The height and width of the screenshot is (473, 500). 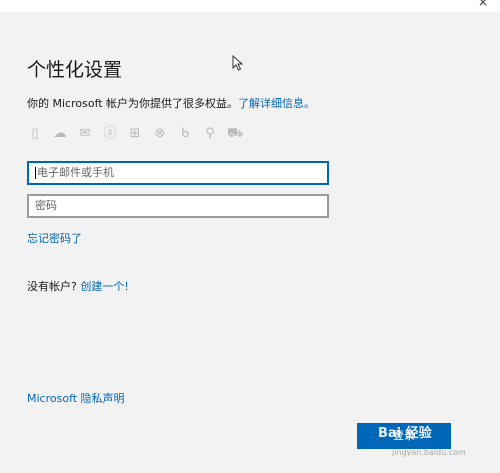 I want to click on password-field: 密码, so click(x=178, y=206).